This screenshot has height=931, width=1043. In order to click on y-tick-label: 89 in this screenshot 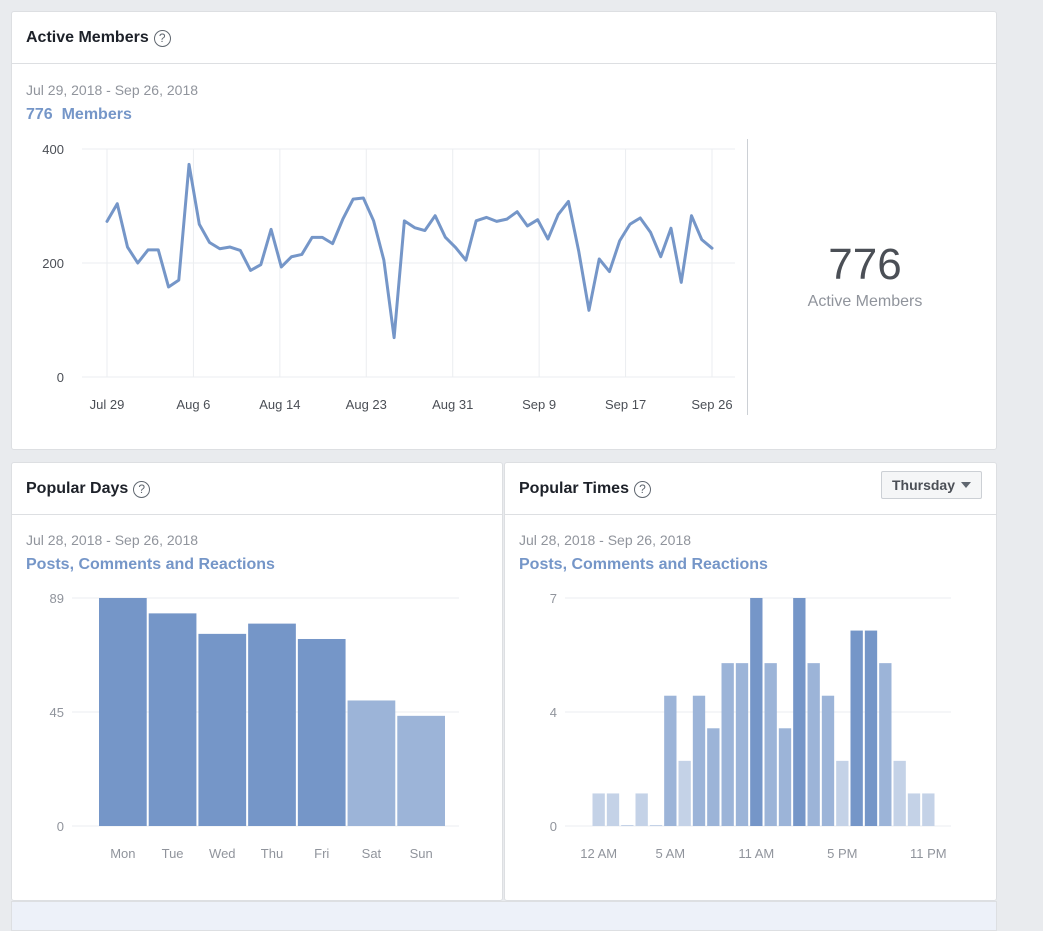, I will do `click(57, 598)`.